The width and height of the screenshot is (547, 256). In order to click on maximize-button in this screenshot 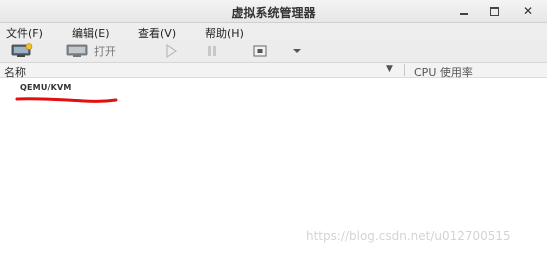, I will do `click(494, 11)`.